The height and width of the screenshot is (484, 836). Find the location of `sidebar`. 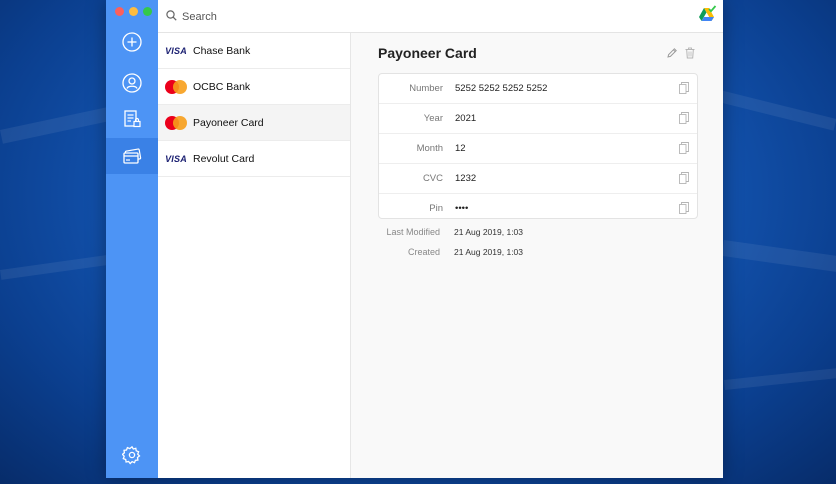

sidebar is located at coordinates (132, 239).